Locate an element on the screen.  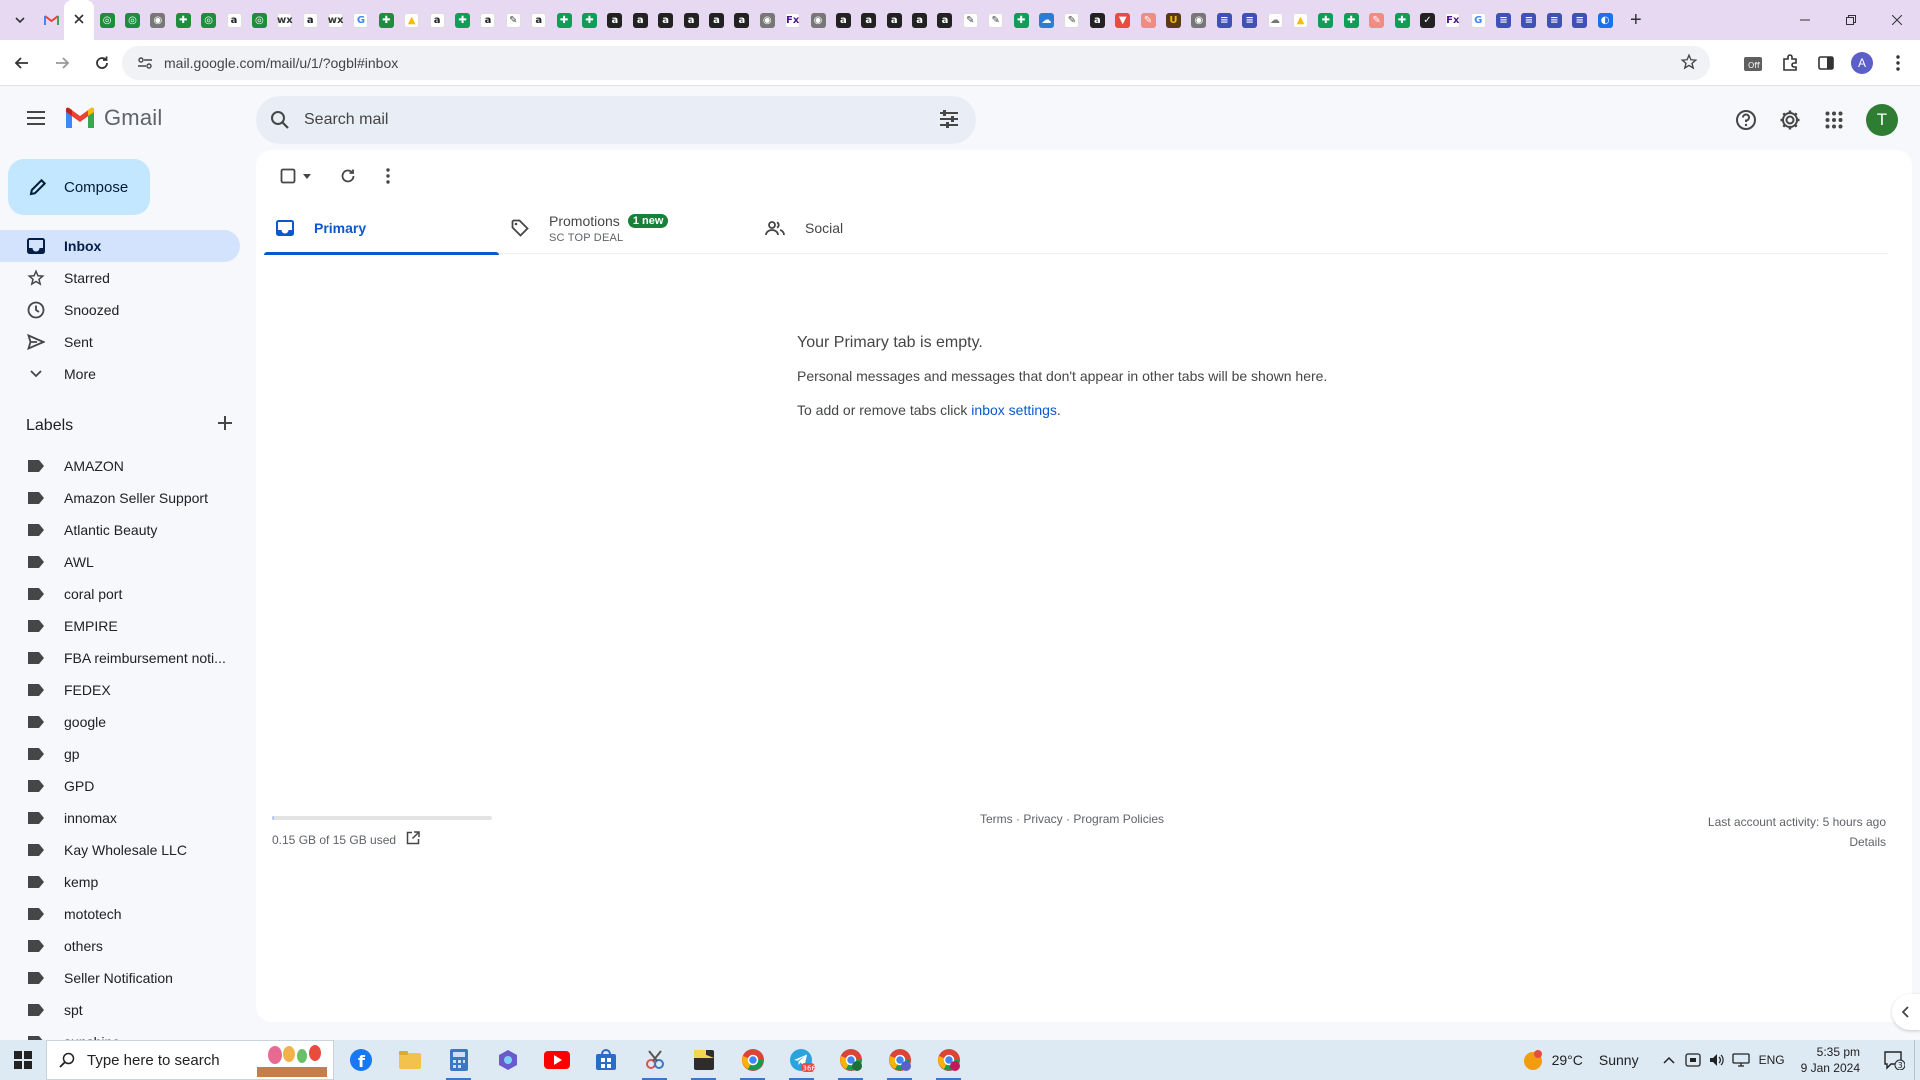
close-tab-icon is located at coordinates (79, 20).